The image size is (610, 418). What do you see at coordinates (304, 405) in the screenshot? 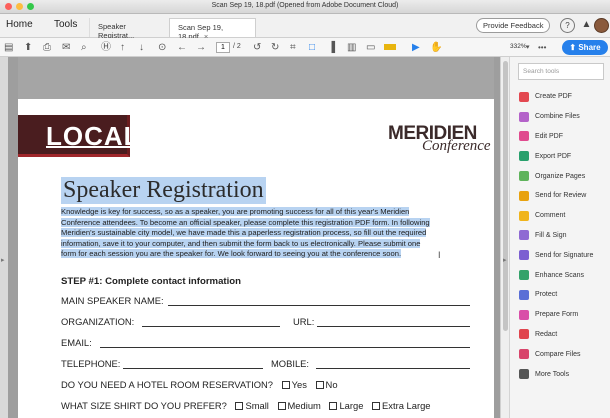
I see `medium-label: Medium` at bounding box center [304, 405].